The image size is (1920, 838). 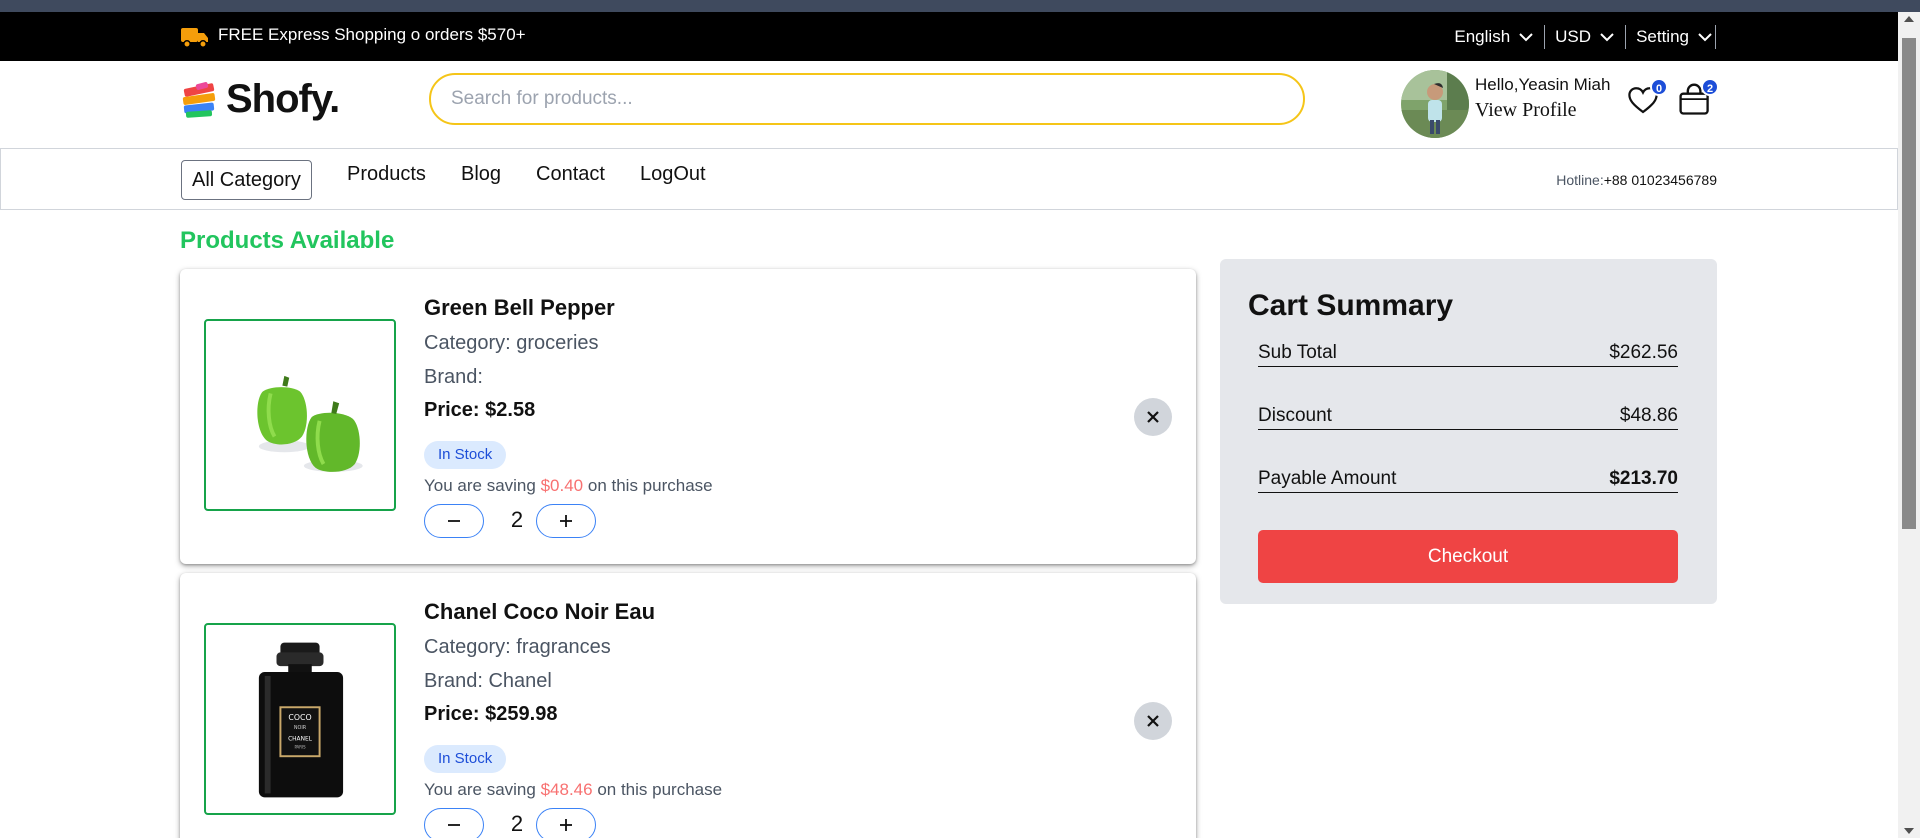 What do you see at coordinates (1909, 19) in the screenshot?
I see `scroll-up-arrow-icon` at bounding box center [1909, 19].